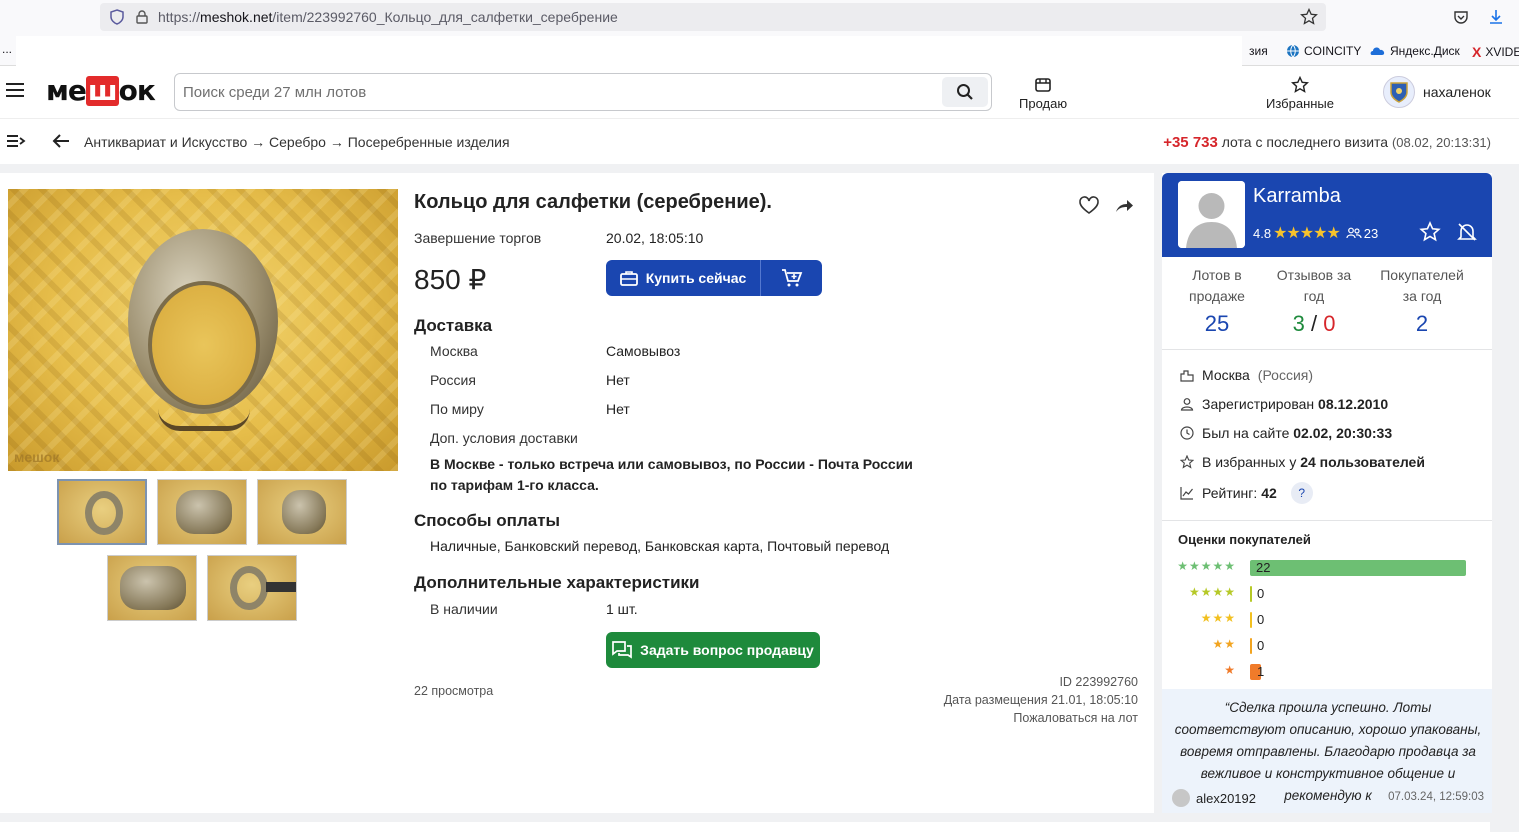 The height and width of the screenshot is (832, 1519). Describe the element at coordinates (453, 380) in the screenshot. I see `delivery-region: Россия` at that location.